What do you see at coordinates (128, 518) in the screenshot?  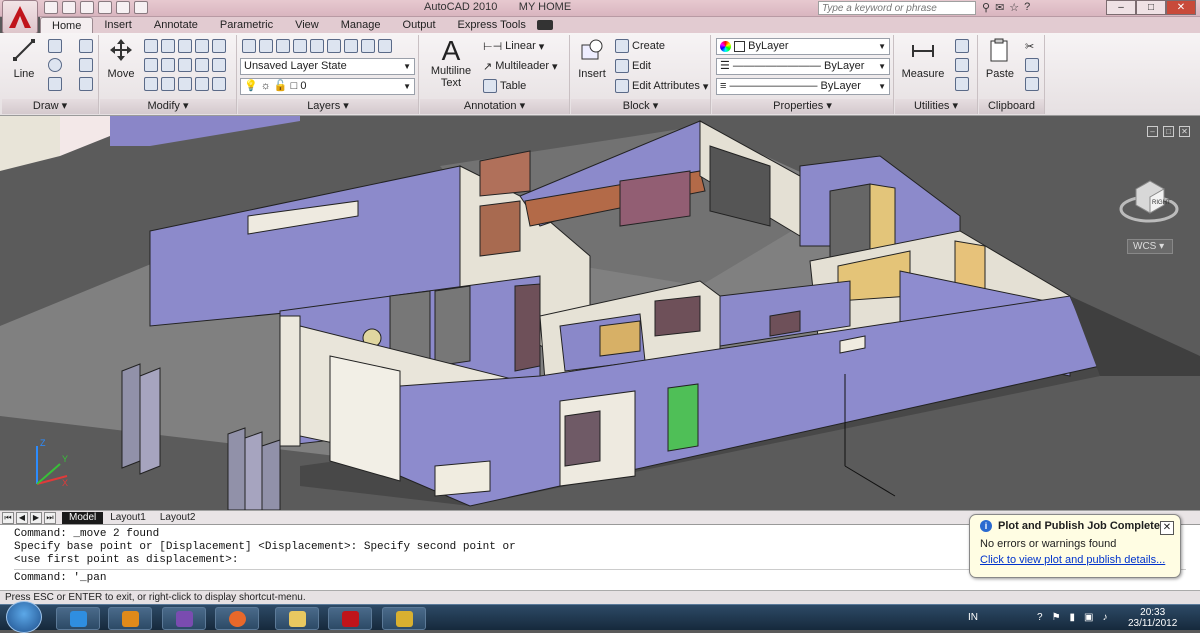 I see `tab-layout1: Layout1` at bounding box center [128, 518].